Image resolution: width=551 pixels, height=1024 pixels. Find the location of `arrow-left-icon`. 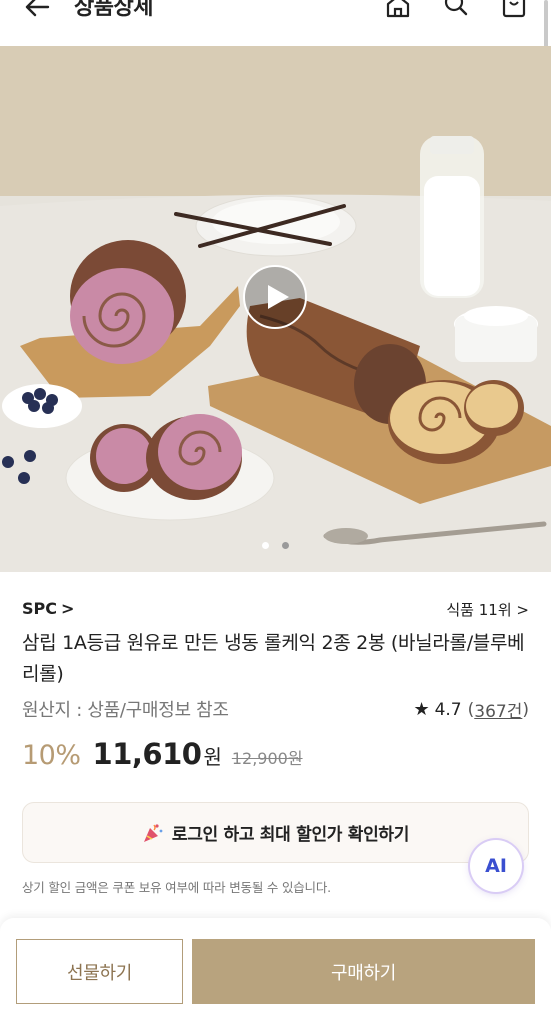

arrow-left-icon is located at coordinates (37, 12).